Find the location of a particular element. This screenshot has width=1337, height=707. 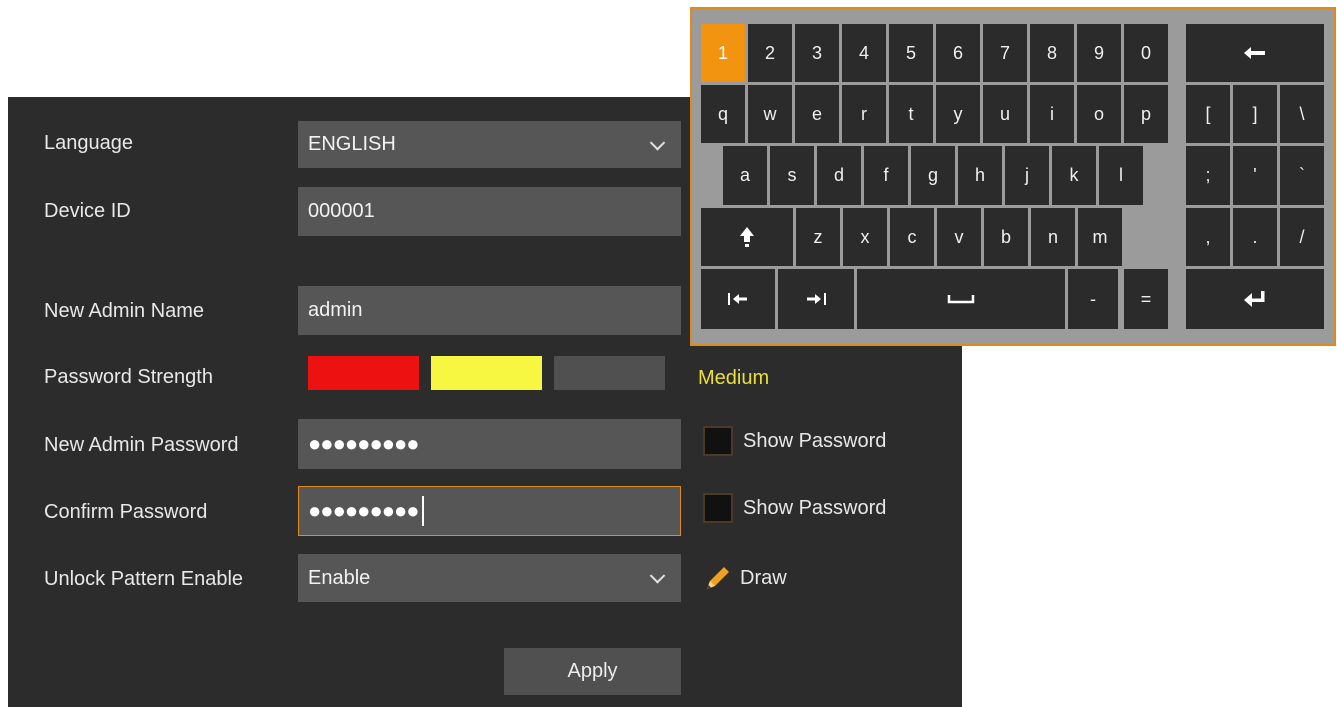

key-symbol-2: \ is located at coordinates (1302, 114).